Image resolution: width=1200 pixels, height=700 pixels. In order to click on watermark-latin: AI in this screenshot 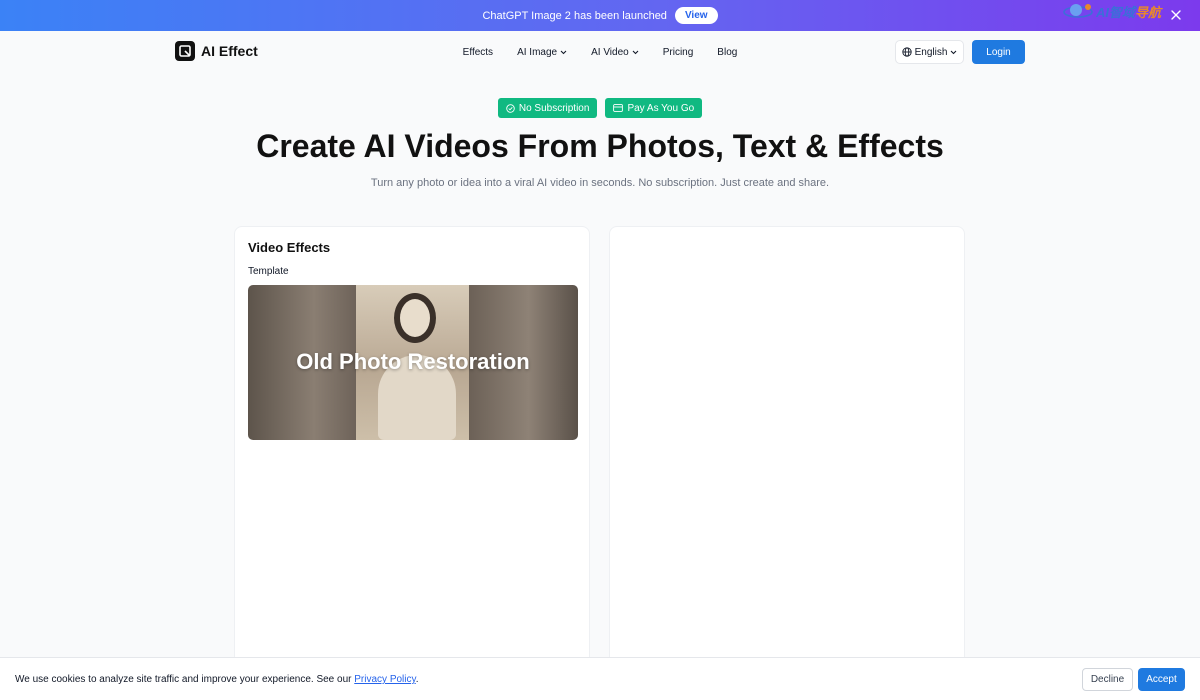, I will do `click(1102, 12)`.